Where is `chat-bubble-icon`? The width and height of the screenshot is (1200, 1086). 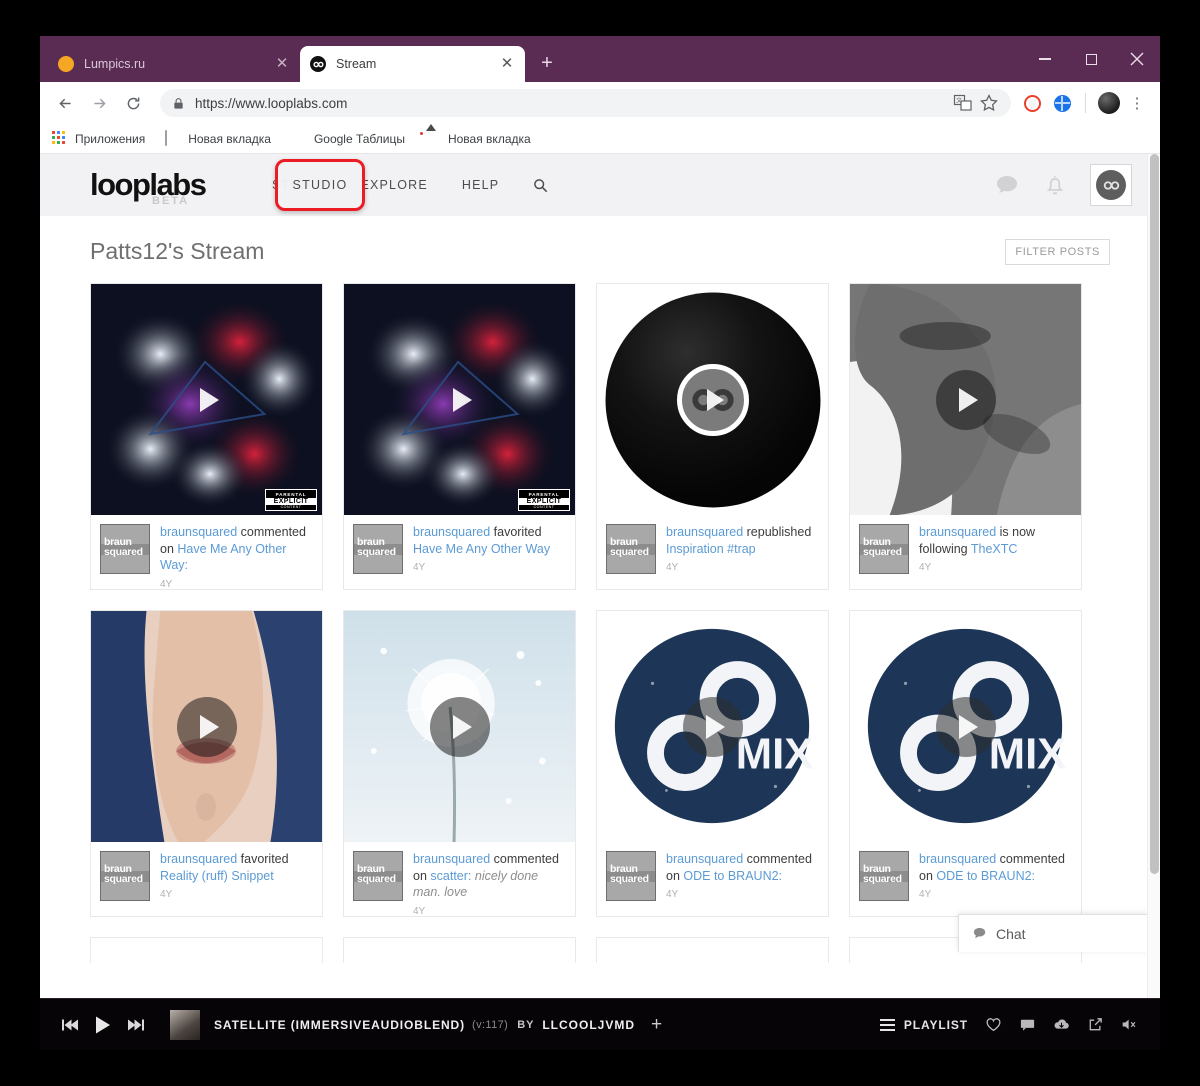
chat-bubble-icon is located at coordinates (1007, 185).